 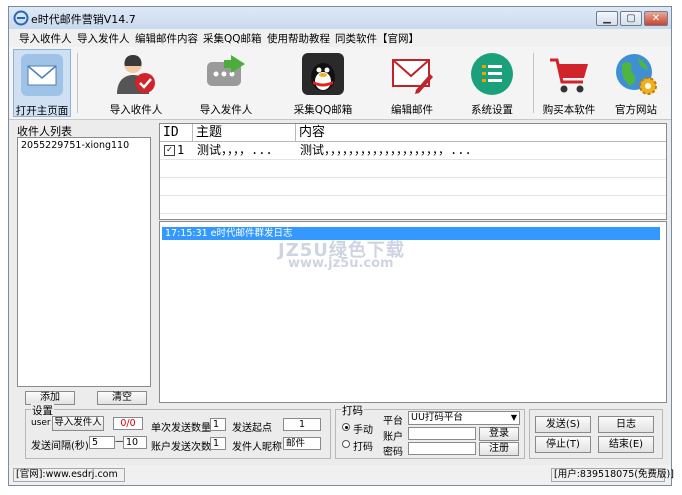 What do you see at coordinates (136, 74) in the screenshot?
I see `user-check-icon` at bounding box center [136, 74].